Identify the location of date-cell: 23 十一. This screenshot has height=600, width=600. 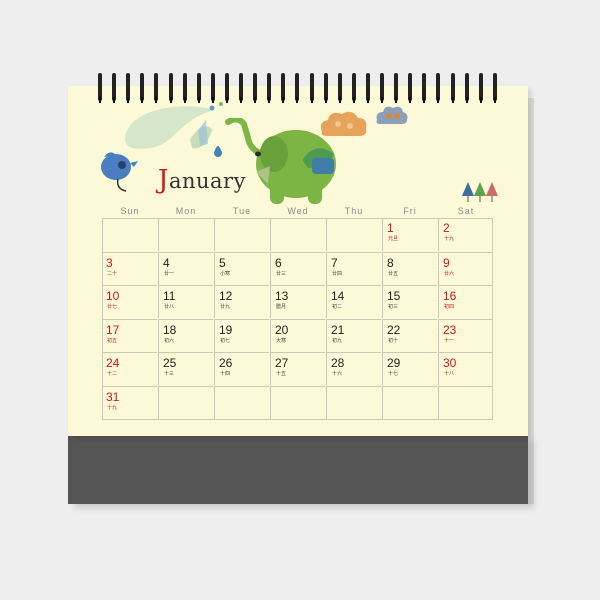
(465, 335).